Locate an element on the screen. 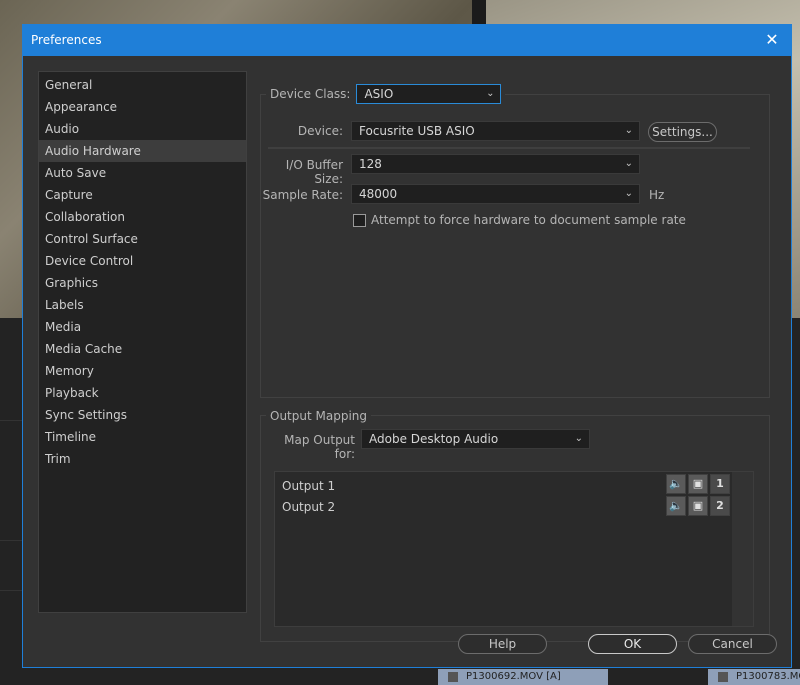 Image resolution: width=800 pixels, height=685 pixels. sidebar-item-memory: Memory is located at coordinates (142, 371).